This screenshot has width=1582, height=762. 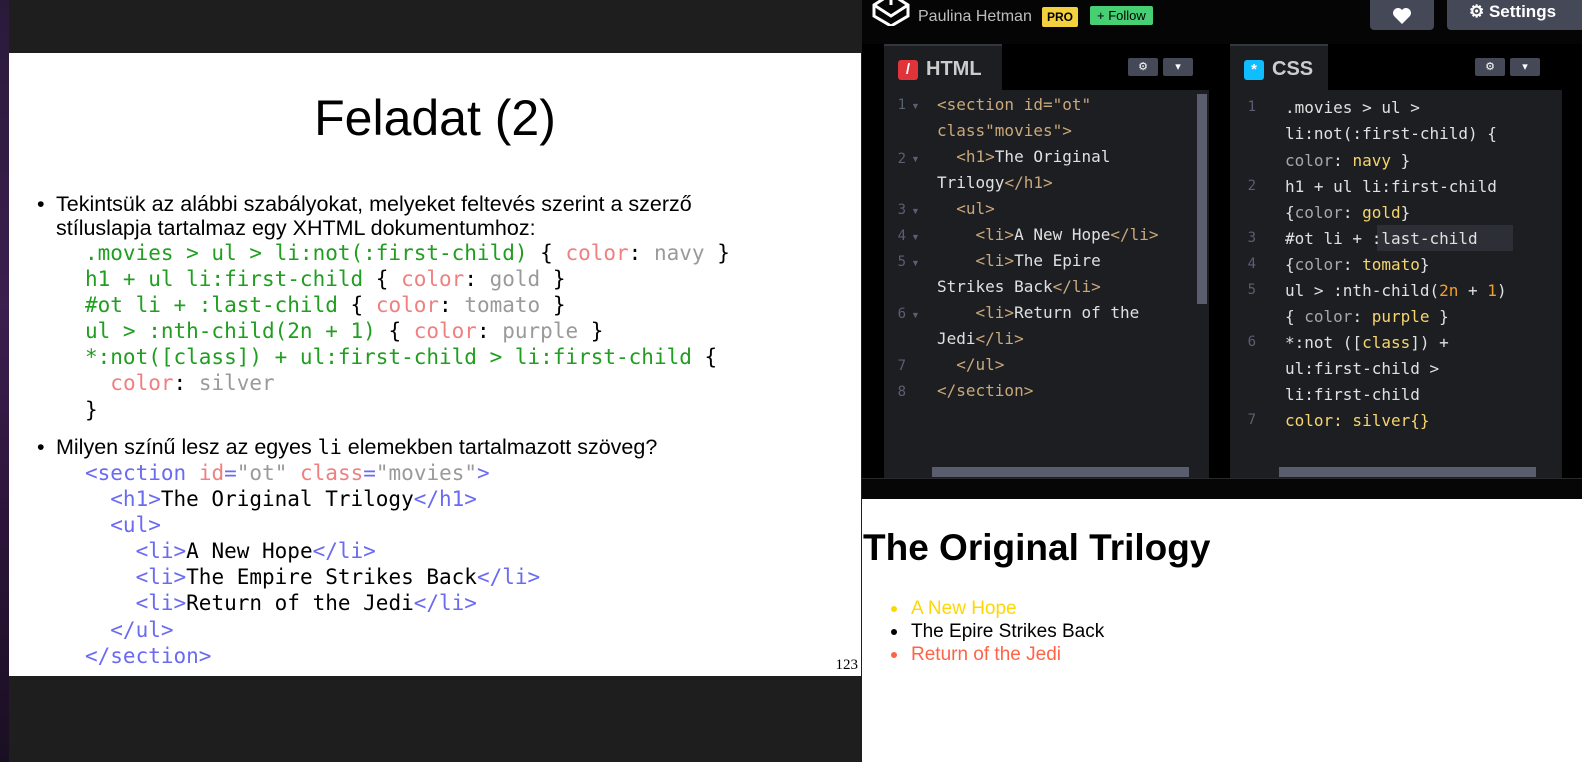 I want to click on html-chevron-down-button: ▾, so click(x=1178, y=67).